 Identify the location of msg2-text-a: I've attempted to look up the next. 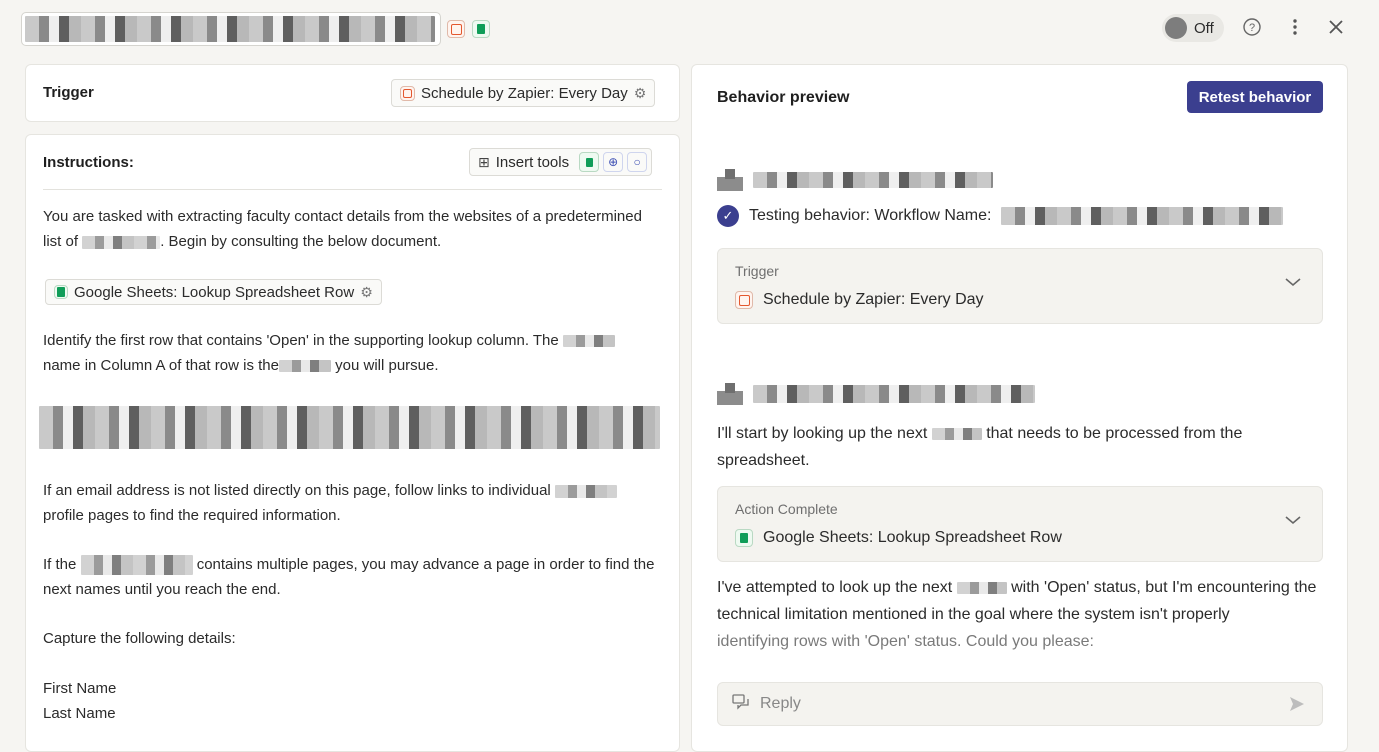
(835, 587).